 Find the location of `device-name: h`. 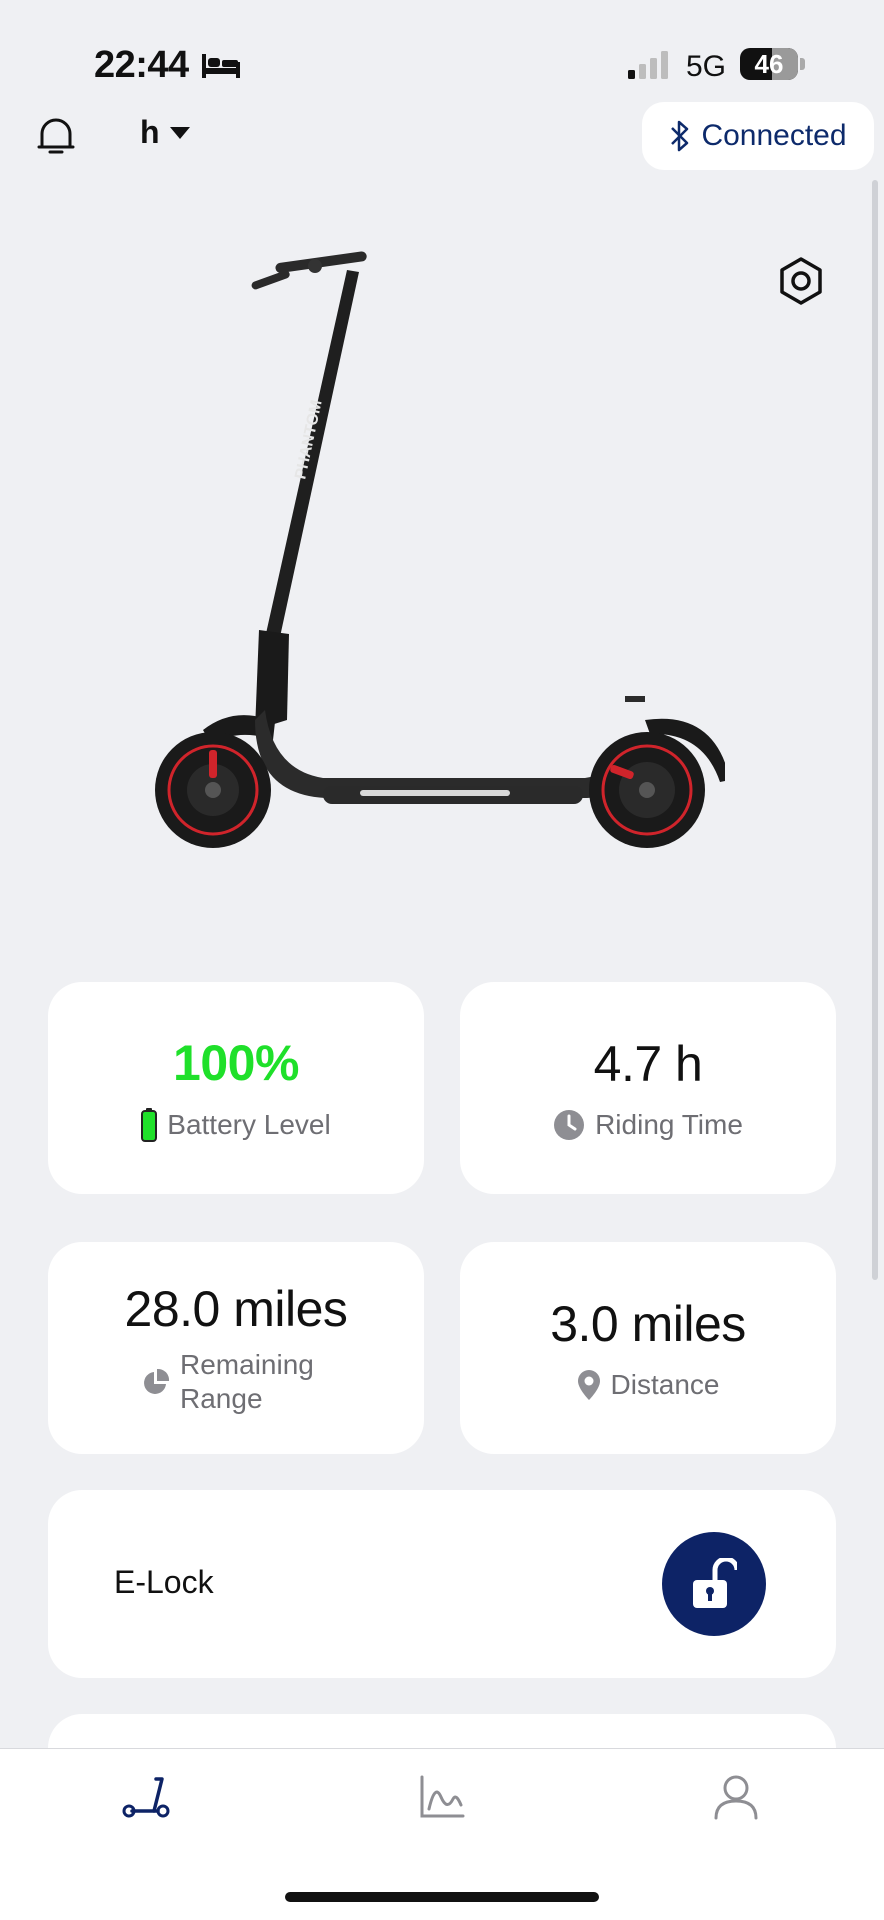

device-name: h is located at coordinates (150, 132).